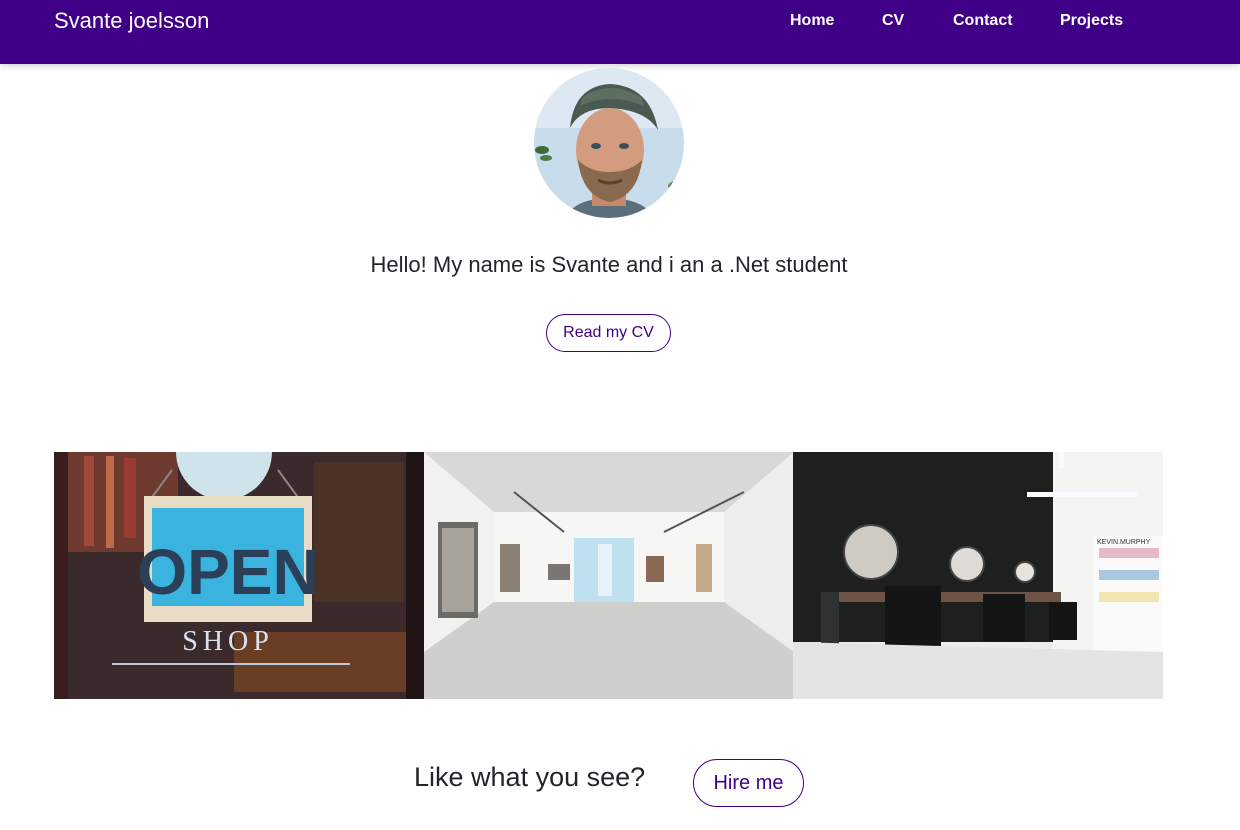 The width and height of the screenshot is (1240, 830). I want to click on brand-link: Svante joelsson, so click(131, 21).